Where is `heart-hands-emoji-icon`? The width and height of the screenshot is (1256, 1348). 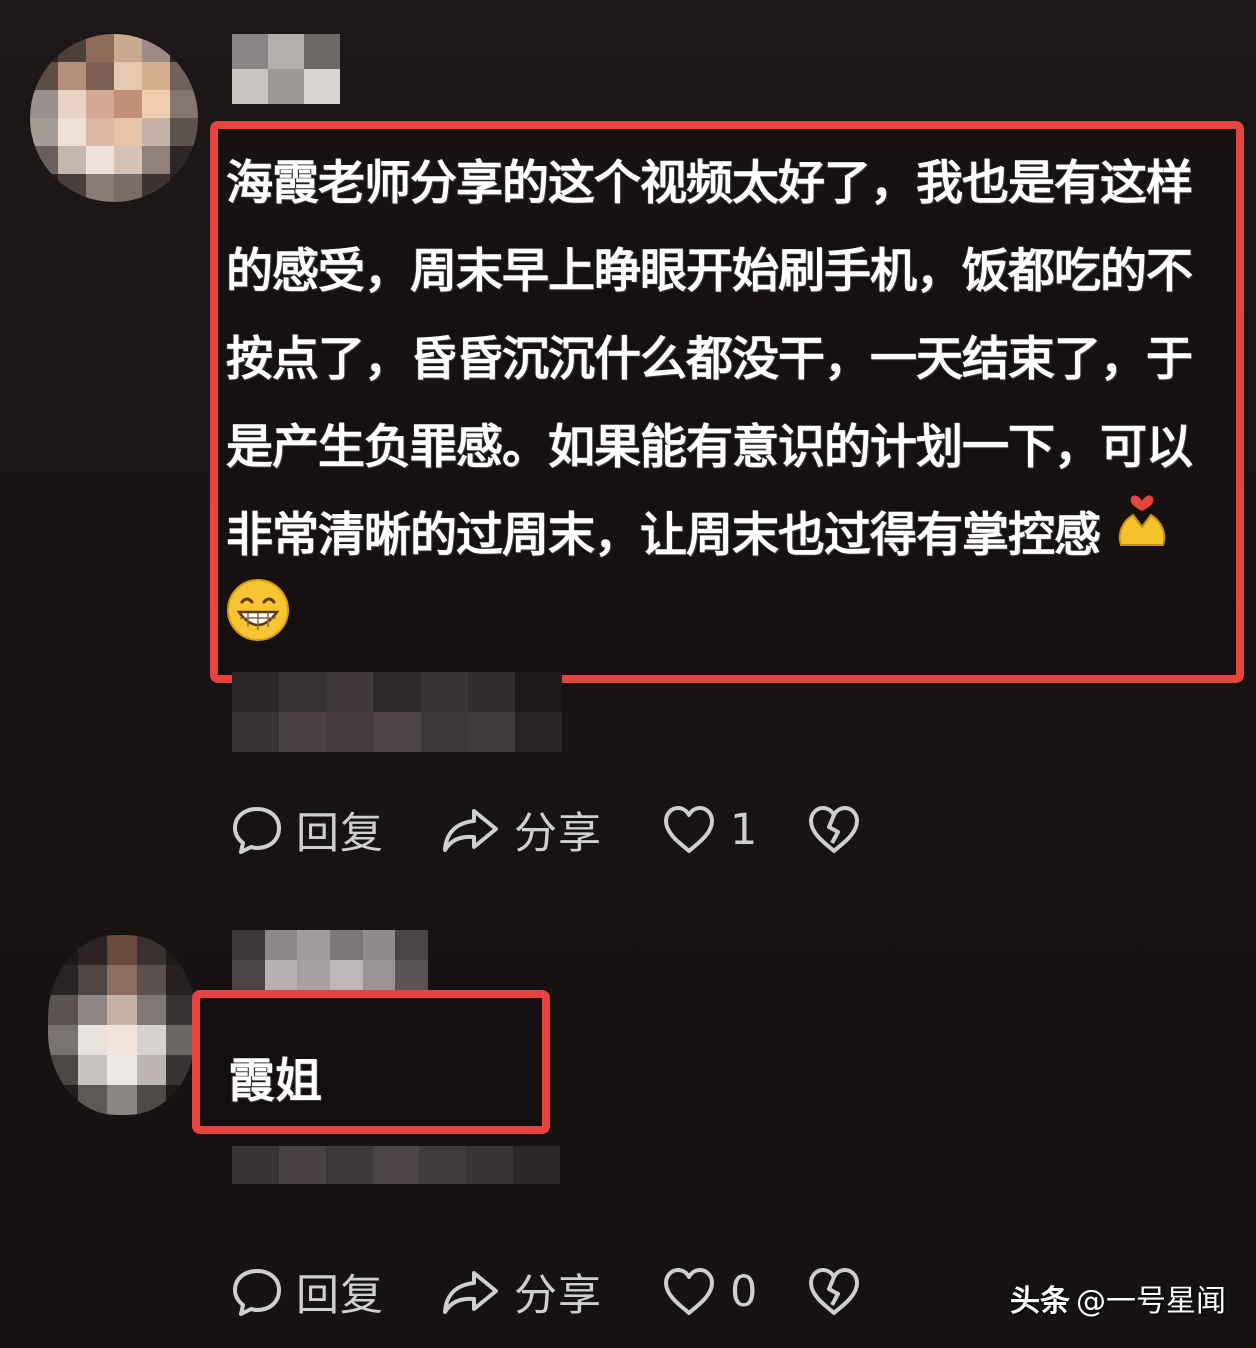
heart-hands-emoji-icon is located at coordinates (1142, 532).